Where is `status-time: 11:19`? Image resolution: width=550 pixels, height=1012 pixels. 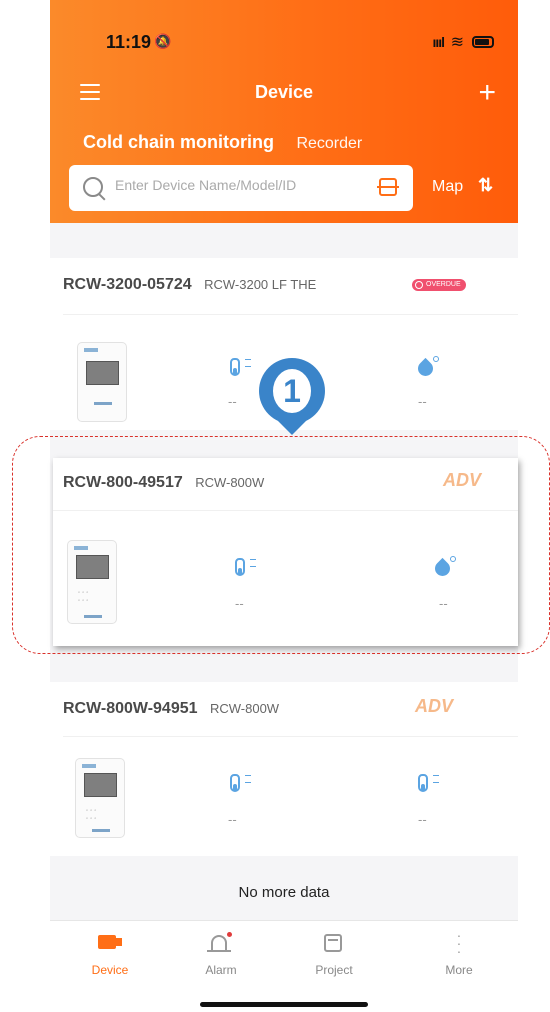
status-time: 11:19 is located at coordinates (129, 42).